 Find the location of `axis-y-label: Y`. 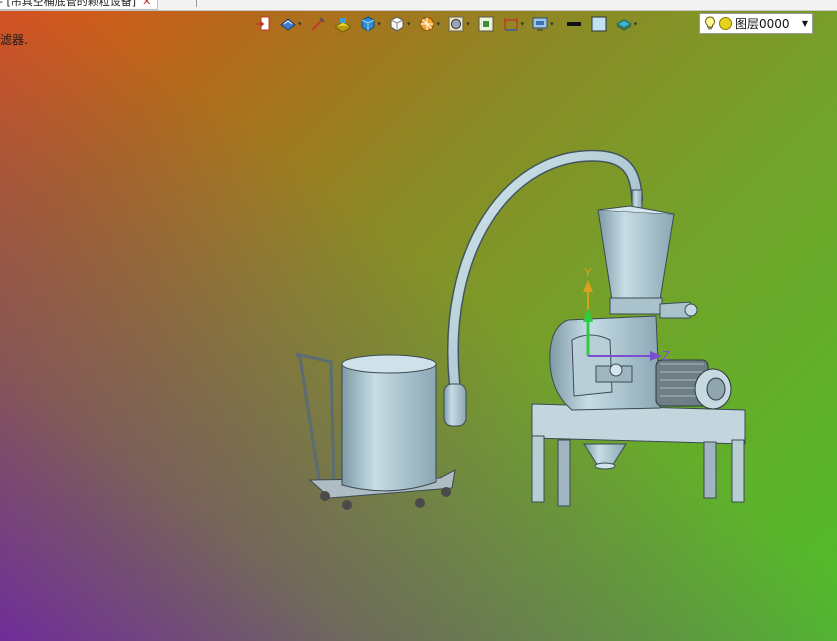

axis-y-label: Y is located at coordinates (587, 273).